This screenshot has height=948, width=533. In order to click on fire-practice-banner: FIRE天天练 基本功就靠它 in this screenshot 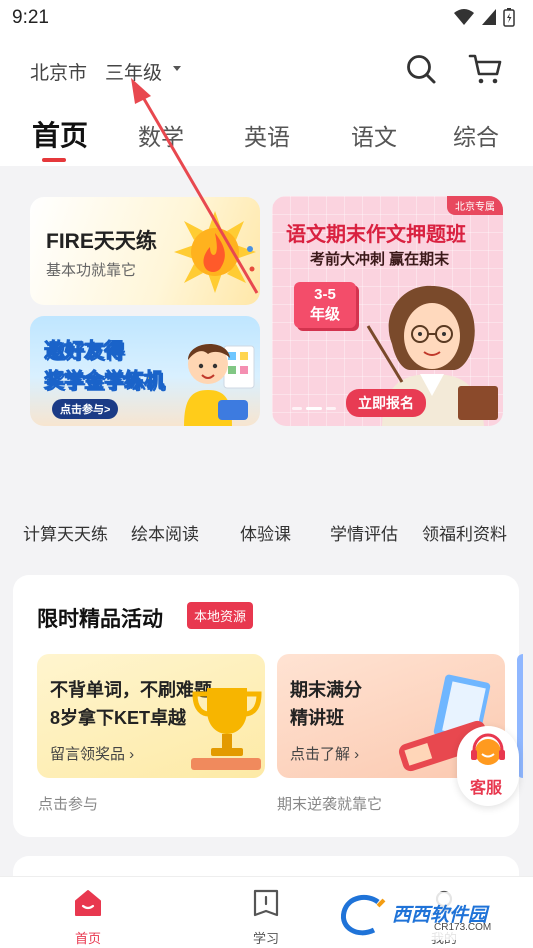, I will do `click(145, 251)`.